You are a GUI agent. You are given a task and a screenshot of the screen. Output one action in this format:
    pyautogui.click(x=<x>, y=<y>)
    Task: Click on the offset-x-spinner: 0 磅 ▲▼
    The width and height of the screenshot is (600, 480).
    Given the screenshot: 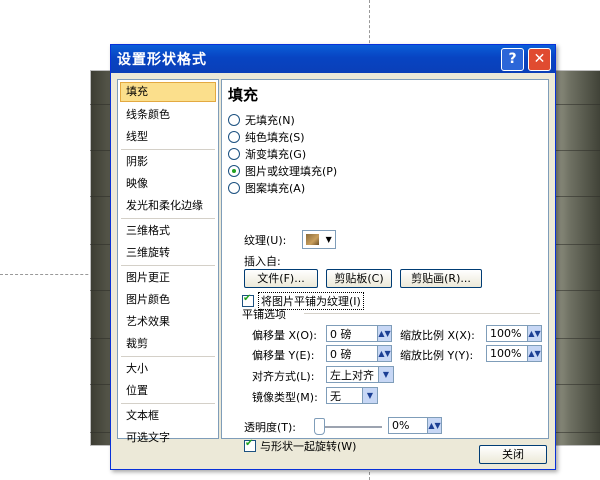 What is the action you would take?
    pyautogui.click(x=359, y=333)
    